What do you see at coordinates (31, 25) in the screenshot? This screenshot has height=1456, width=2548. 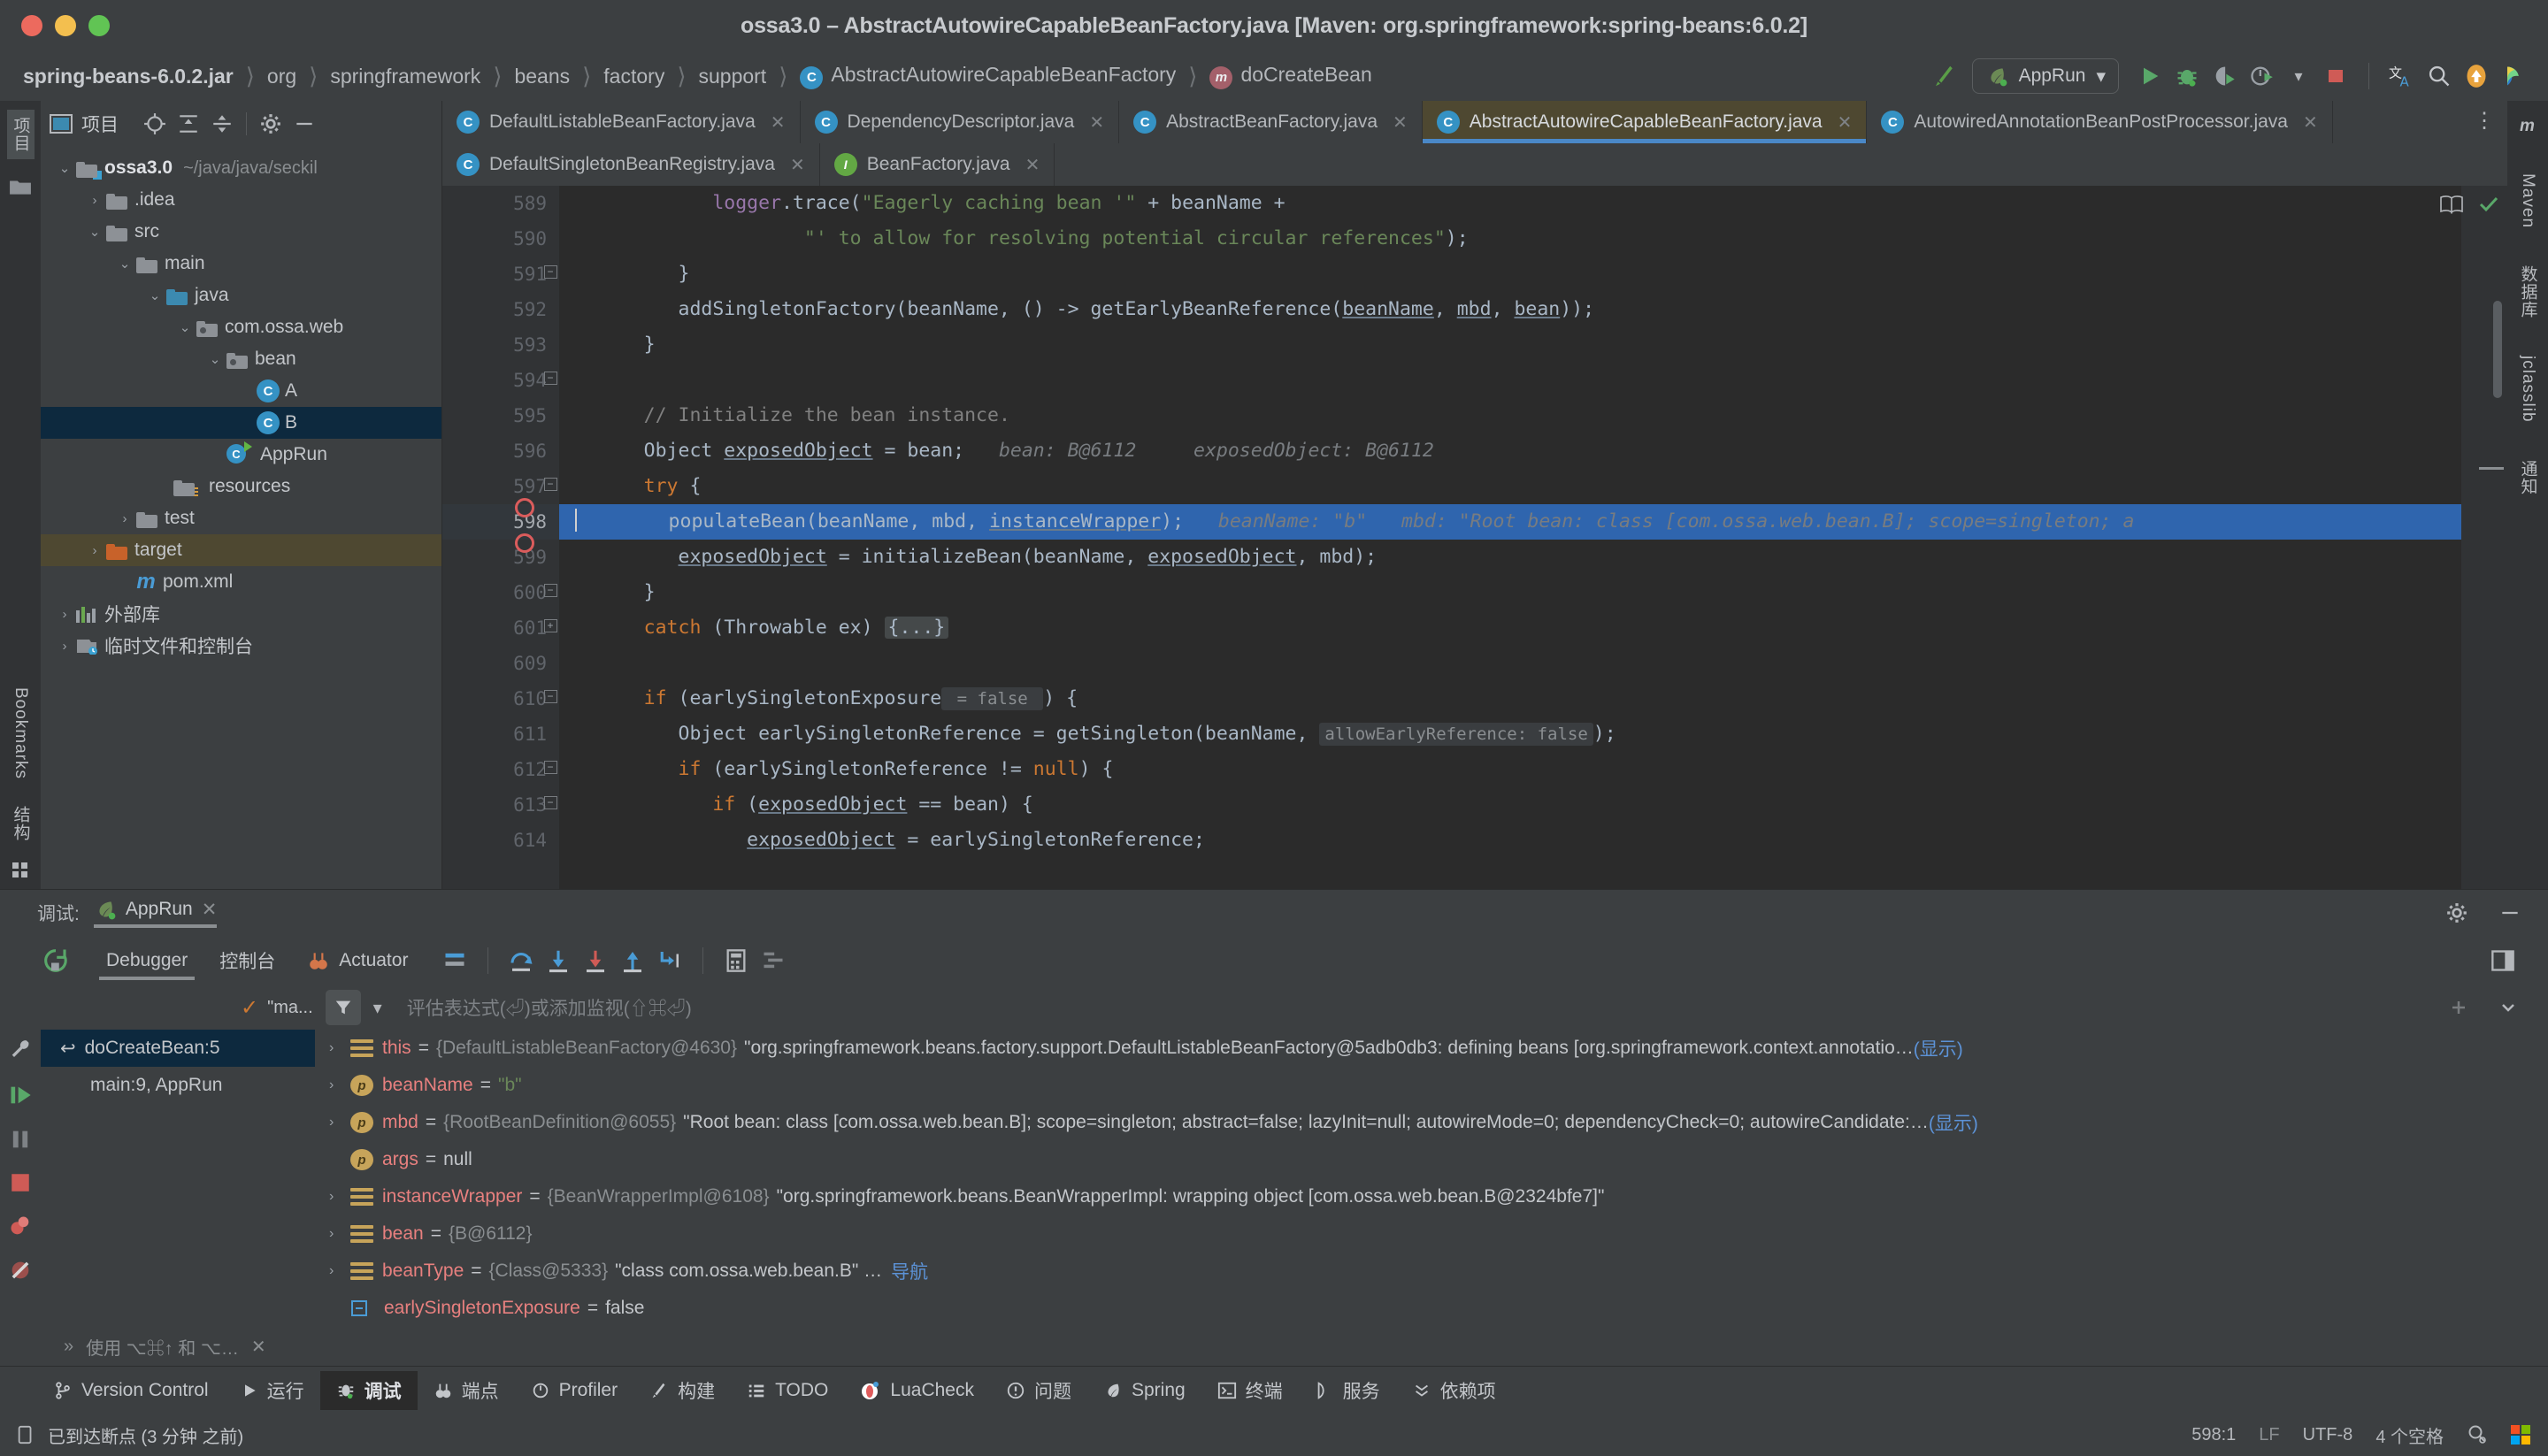 I see `close-window-button` at bounding box center [31, 25].